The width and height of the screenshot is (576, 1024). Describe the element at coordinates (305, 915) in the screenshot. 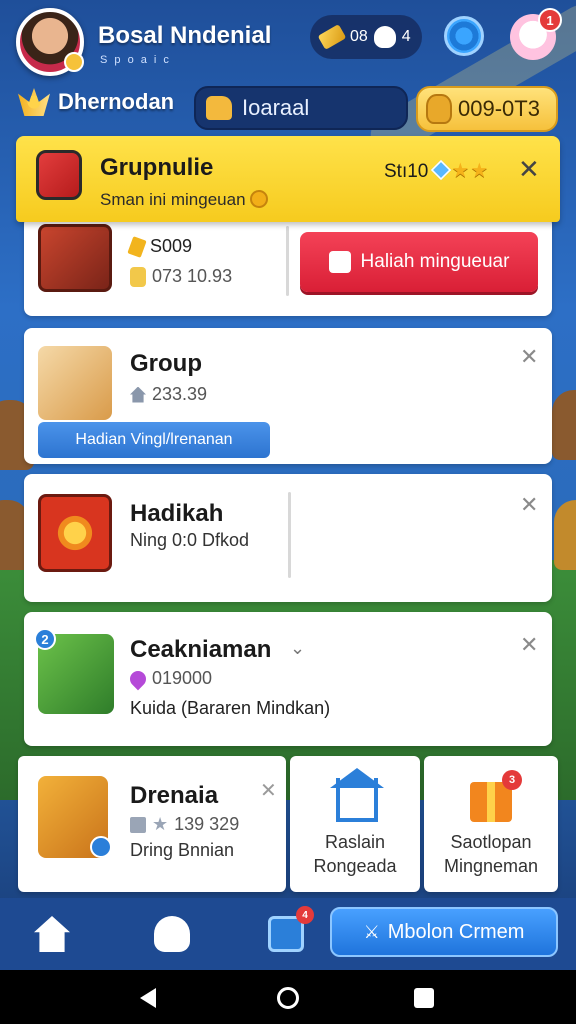

I see `camera-badge: 4` at that location.